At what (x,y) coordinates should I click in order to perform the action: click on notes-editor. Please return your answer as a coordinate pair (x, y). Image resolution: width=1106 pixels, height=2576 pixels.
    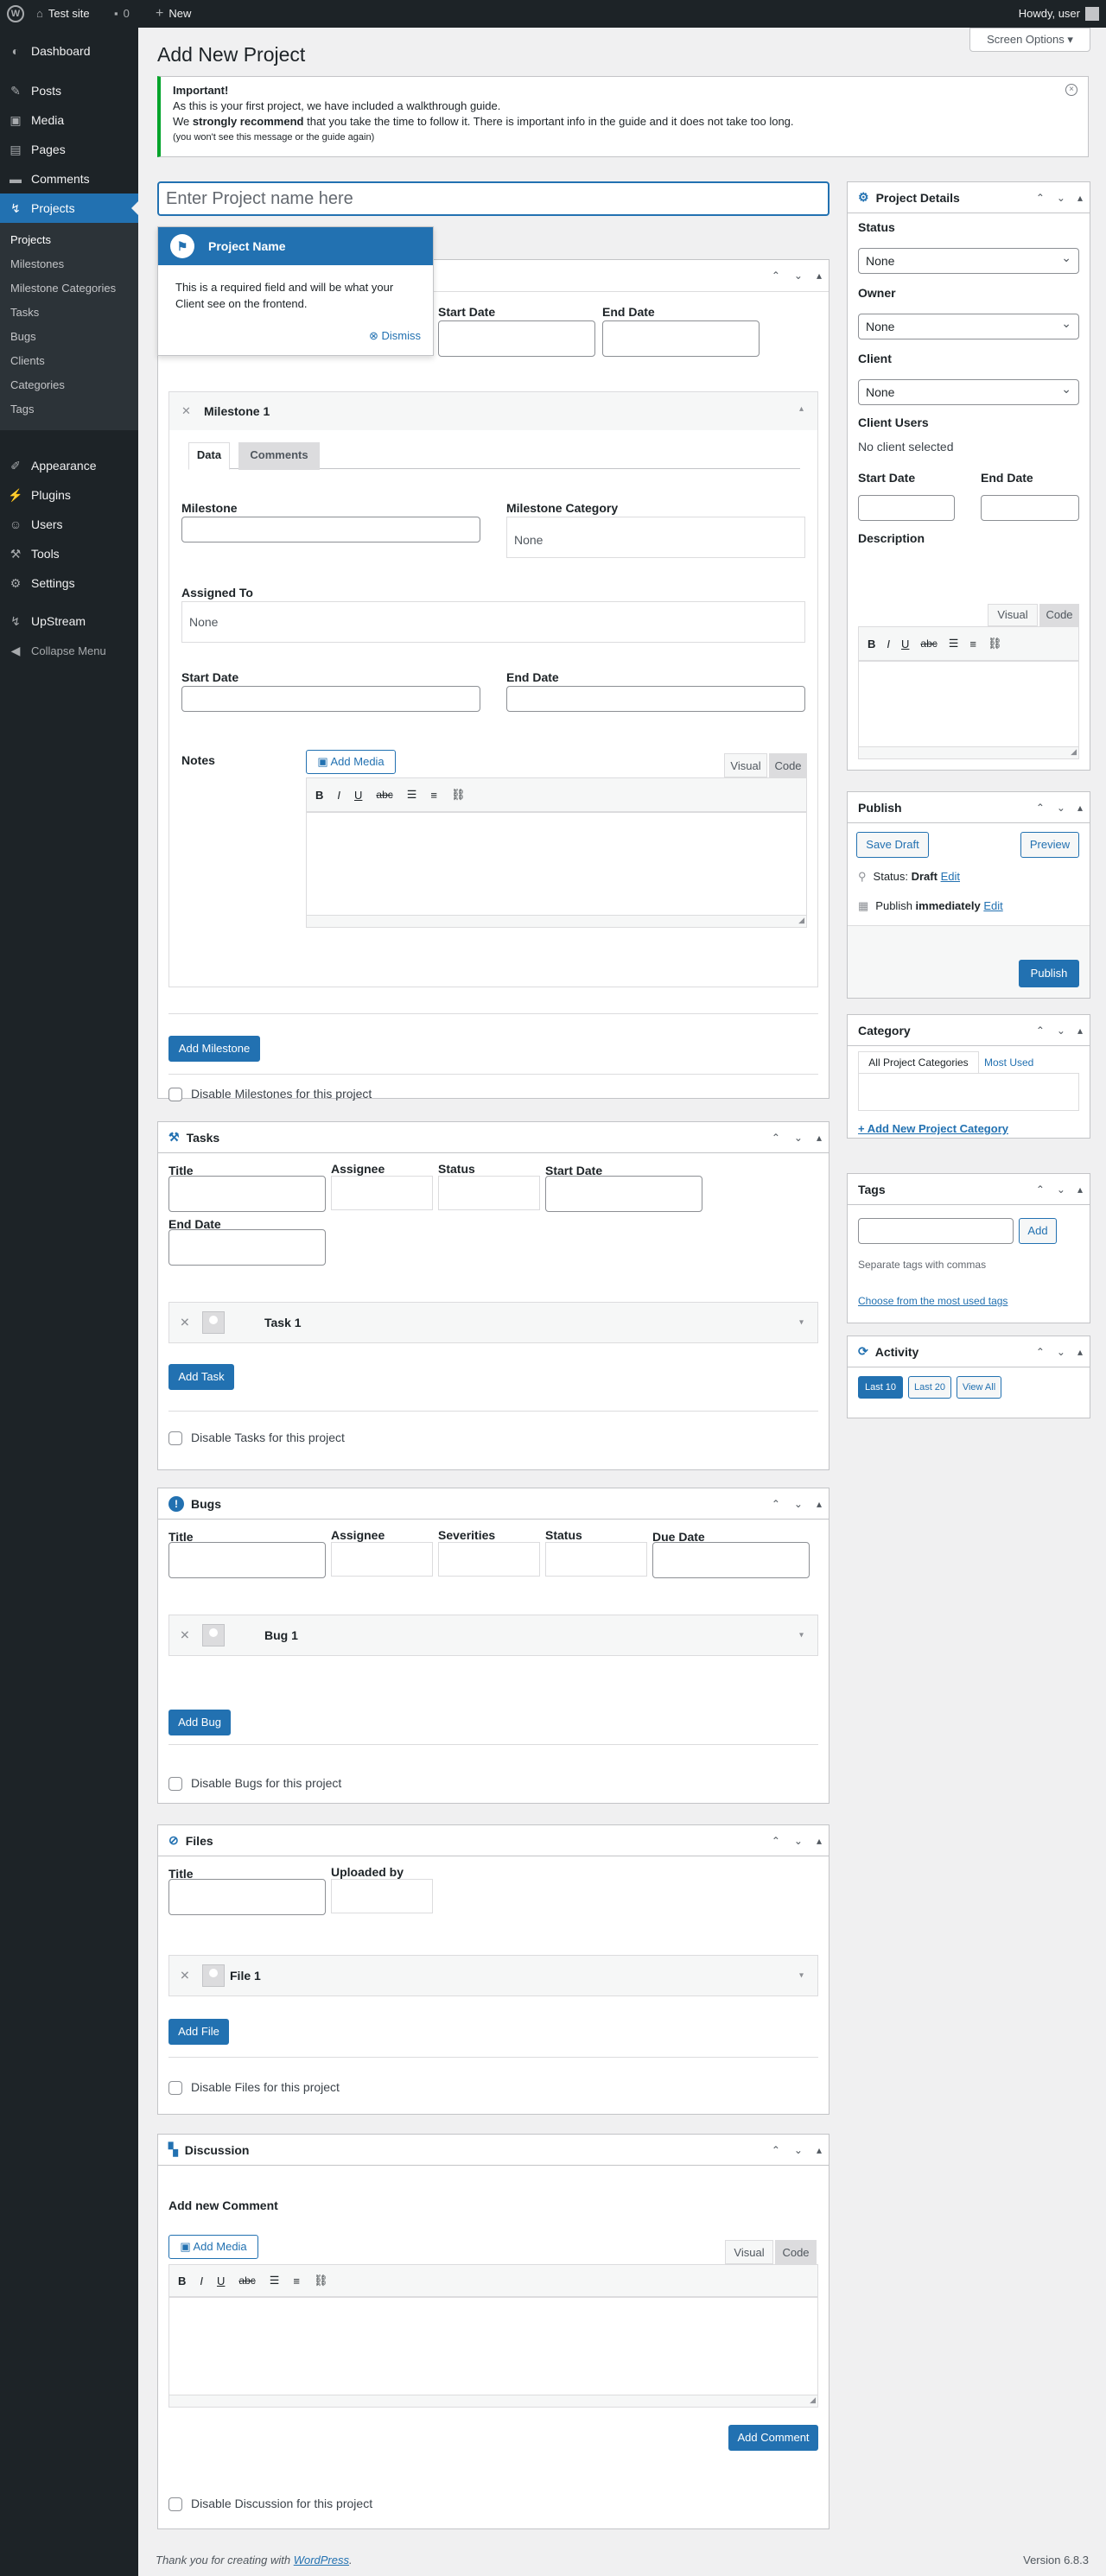
    Looking at the image, I should click on (556, 864).